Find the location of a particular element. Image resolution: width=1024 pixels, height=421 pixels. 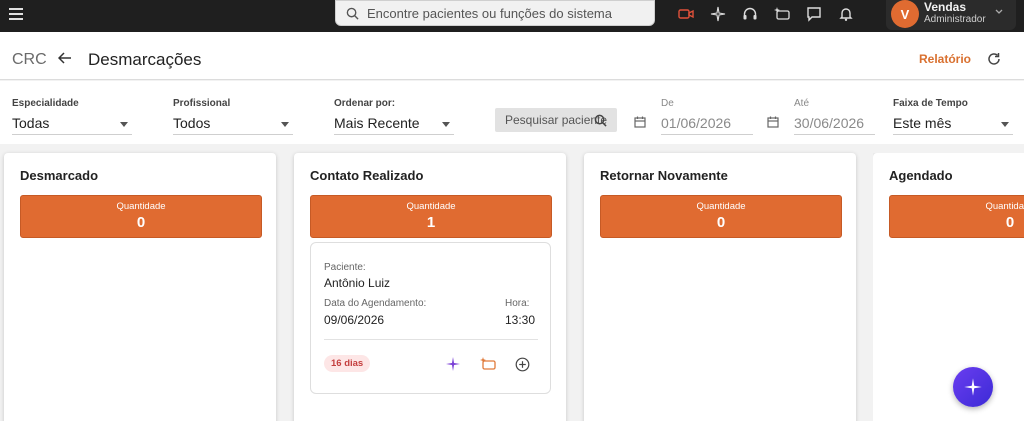

plus-circle-icon is located at coordinates (522, 364).